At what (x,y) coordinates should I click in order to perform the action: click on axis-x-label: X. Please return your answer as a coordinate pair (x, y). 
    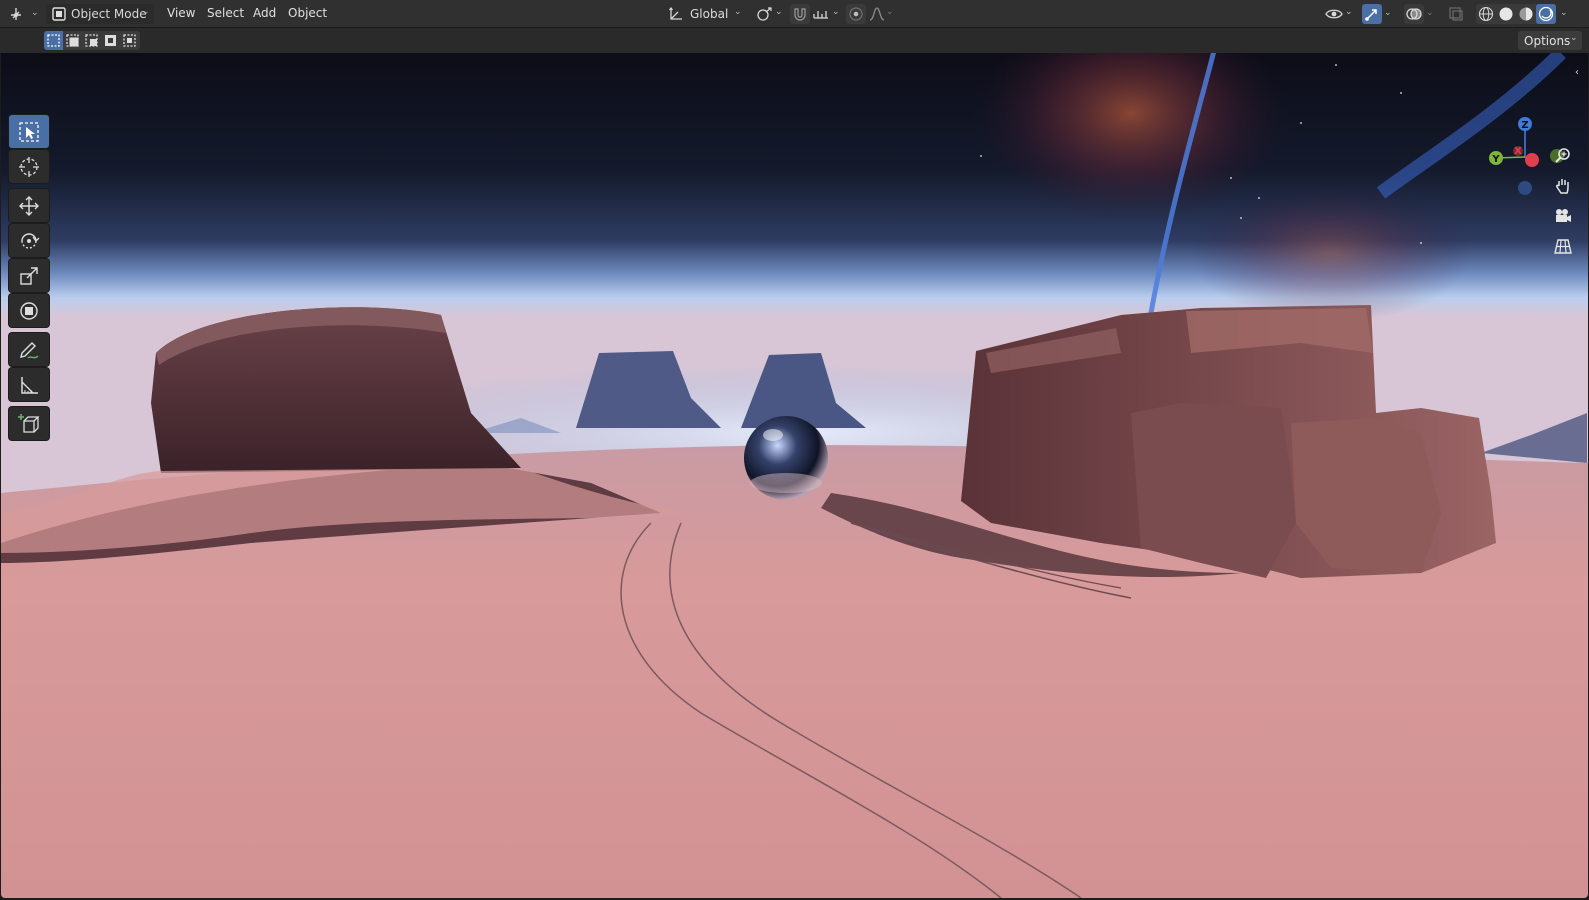
    Looking at the image, I should click on (1518, 151).